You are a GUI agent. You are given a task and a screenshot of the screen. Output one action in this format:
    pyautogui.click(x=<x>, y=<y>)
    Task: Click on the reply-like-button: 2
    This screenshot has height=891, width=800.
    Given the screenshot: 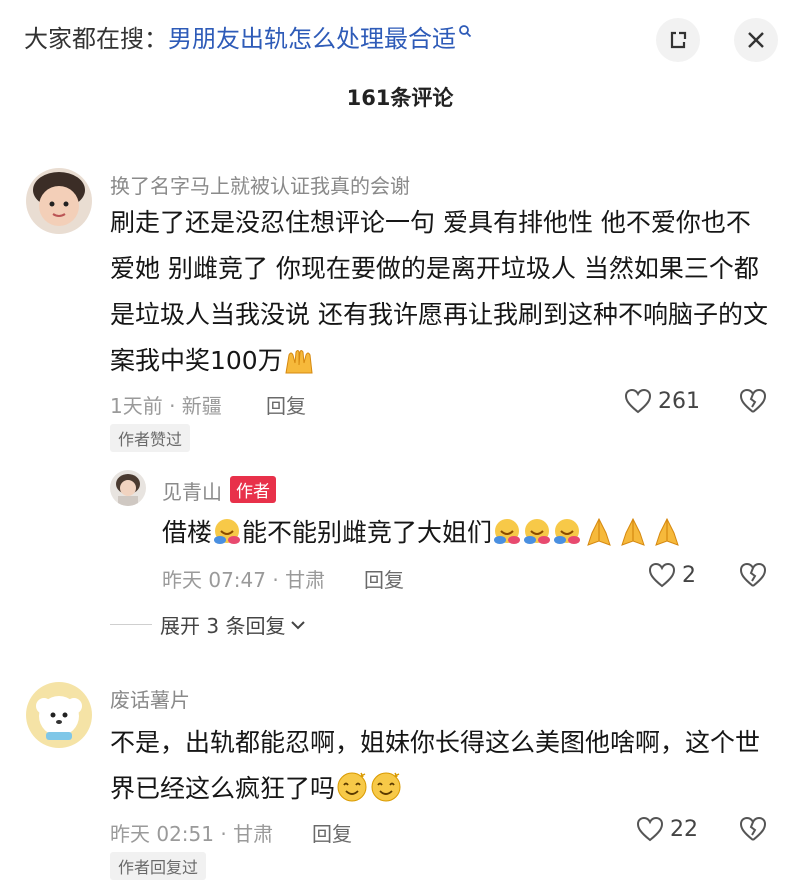 What is the action you would take?
    pyautogui.click(x=672, y=575)
    